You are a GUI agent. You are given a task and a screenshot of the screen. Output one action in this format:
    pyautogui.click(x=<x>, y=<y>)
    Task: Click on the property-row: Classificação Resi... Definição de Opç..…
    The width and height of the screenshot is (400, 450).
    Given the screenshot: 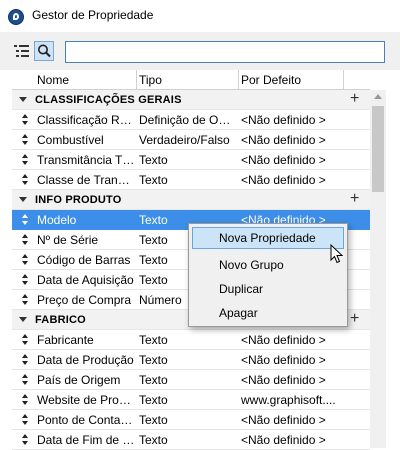 What is the action you would take?
    pyautogui.click(x=191, y=120)
    